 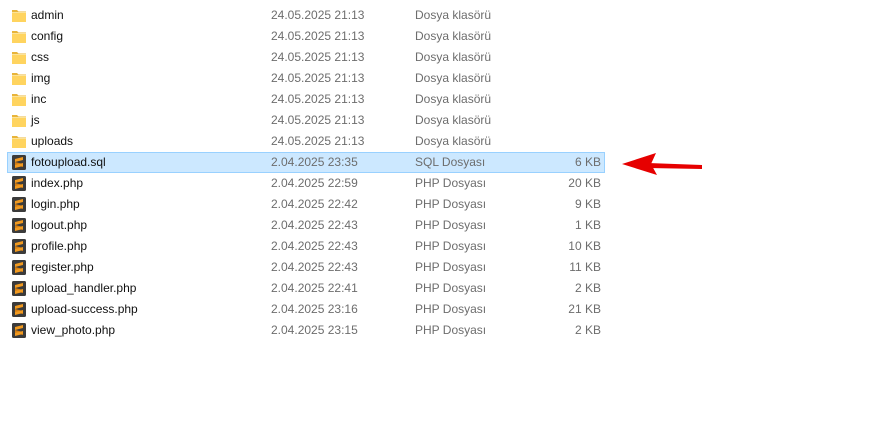 I want to click on file-name: config, so click(x=47, y=36).